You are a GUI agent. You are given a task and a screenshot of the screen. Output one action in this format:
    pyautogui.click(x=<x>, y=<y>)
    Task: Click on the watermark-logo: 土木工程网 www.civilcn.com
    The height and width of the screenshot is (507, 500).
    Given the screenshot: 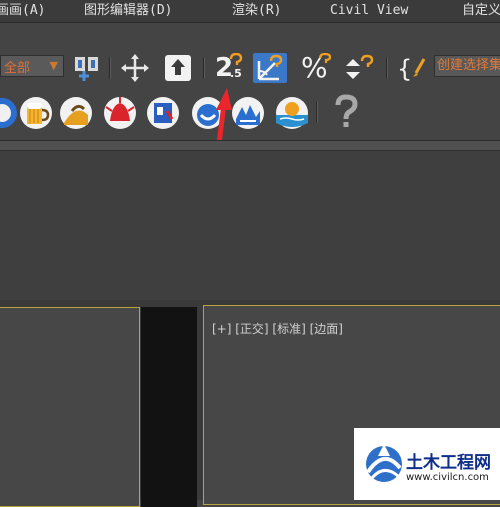 What is the action you would take?
    pyautogui.click(x=427, y=464)
    